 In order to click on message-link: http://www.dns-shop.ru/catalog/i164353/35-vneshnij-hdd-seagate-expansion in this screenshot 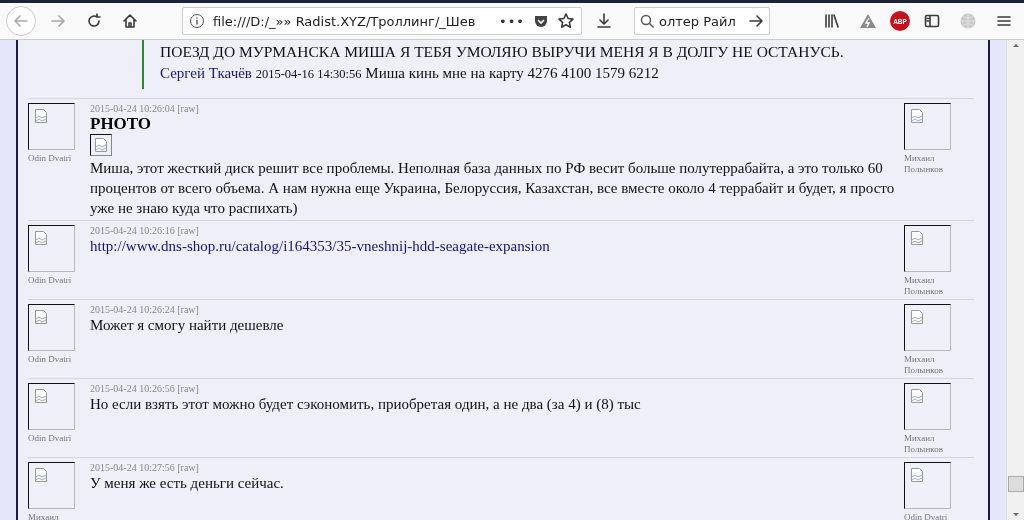, I will do `click(320, 246)`.